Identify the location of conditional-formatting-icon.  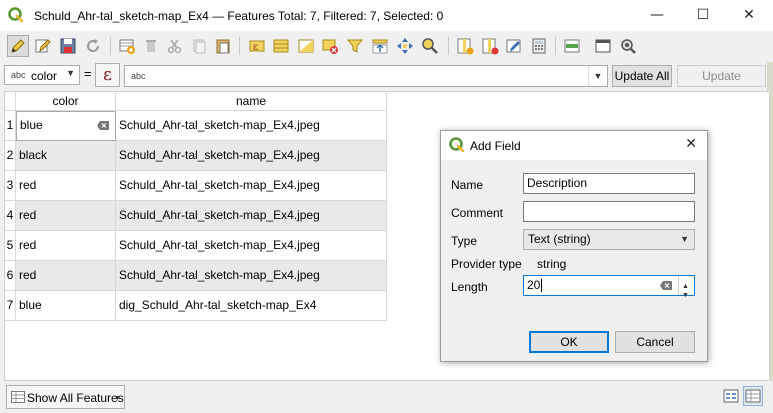
(572, 46).